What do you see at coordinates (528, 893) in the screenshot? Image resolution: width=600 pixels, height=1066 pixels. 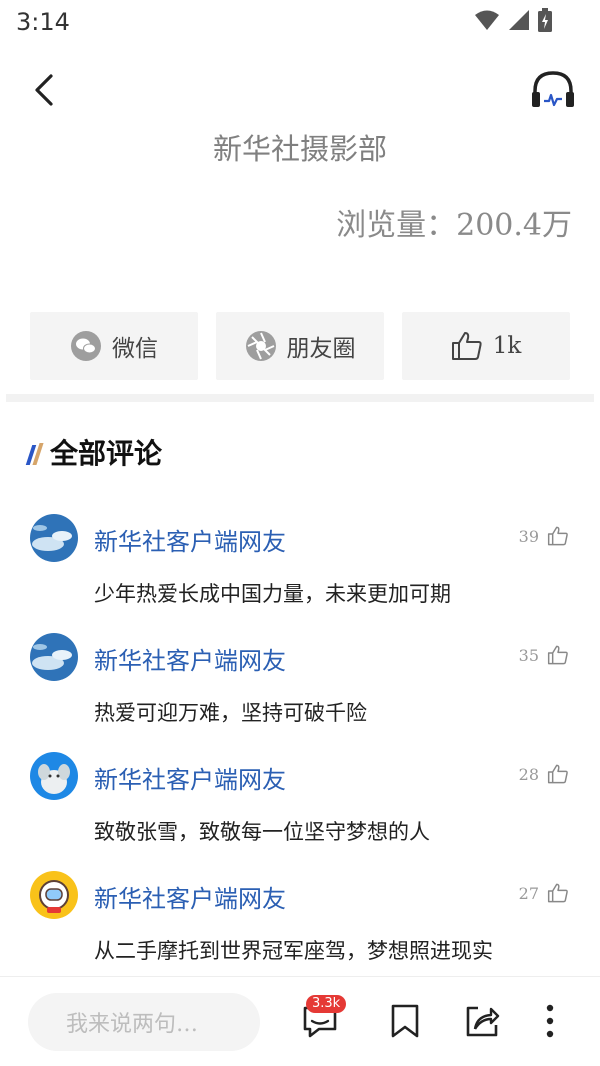 I see `comment-like-count: 27` at bounding box center [528, 893].